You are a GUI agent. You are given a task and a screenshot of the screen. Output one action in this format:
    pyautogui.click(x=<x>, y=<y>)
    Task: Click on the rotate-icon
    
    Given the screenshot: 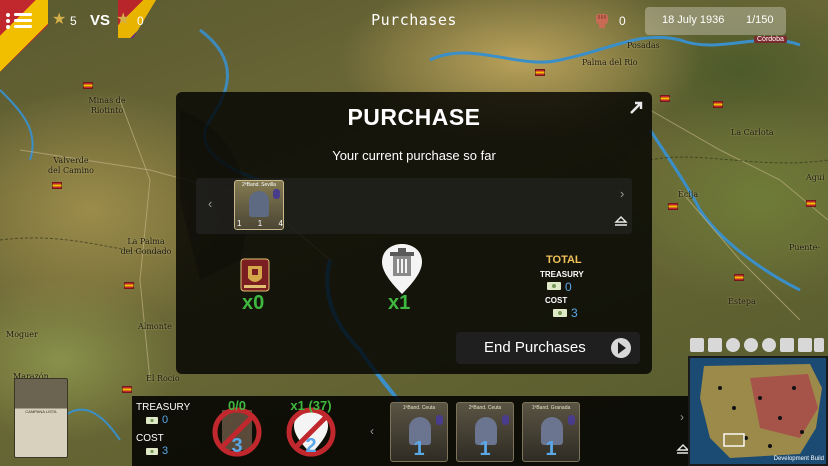 What is the action you would take?
    pyautogui.click(x=733, y=345)
    